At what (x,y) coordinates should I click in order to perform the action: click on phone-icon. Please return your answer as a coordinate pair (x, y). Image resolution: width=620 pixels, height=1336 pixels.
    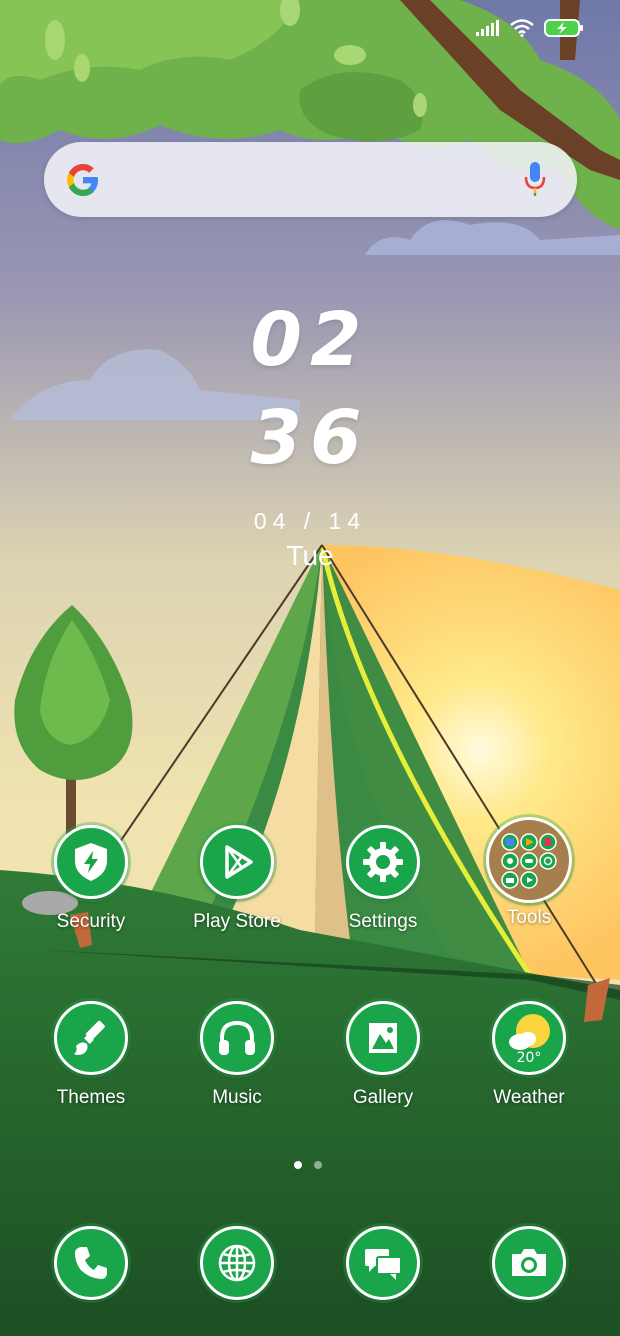
    Looking at the image, I should click on (91, 1263).